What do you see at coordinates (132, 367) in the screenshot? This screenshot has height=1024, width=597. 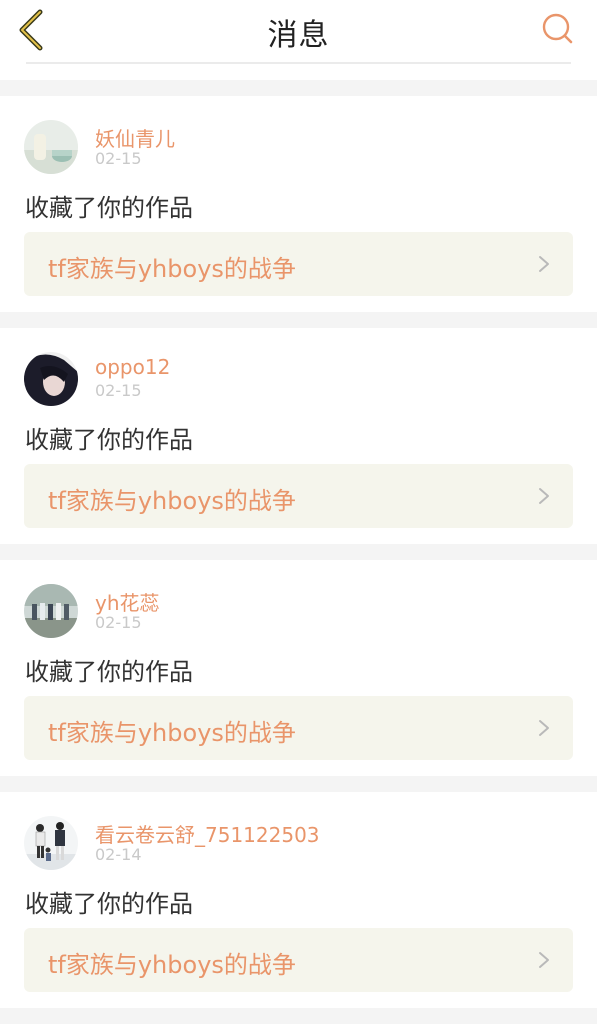 I see `username: oppo12` at bounding box center [132, 367].